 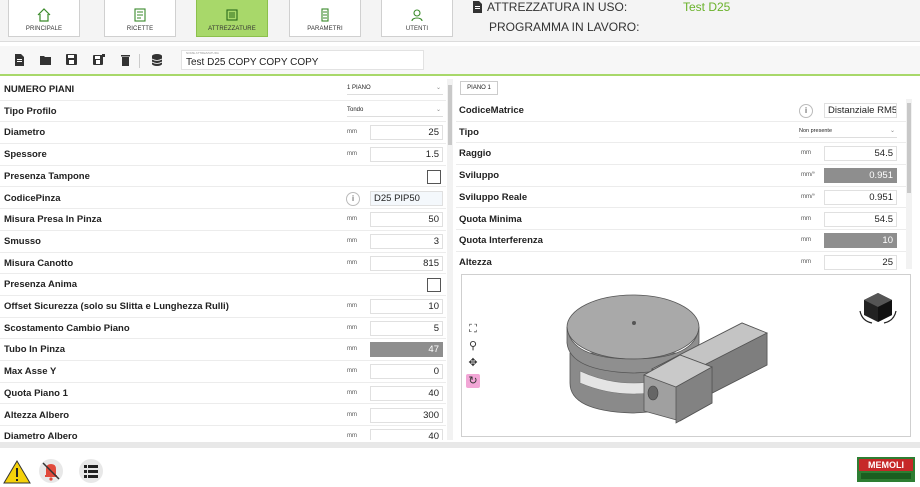 What do you see at coordinates (860, 262) in the screenshot?
I see `altezza-input: 25` at bounding box center [860, 262].